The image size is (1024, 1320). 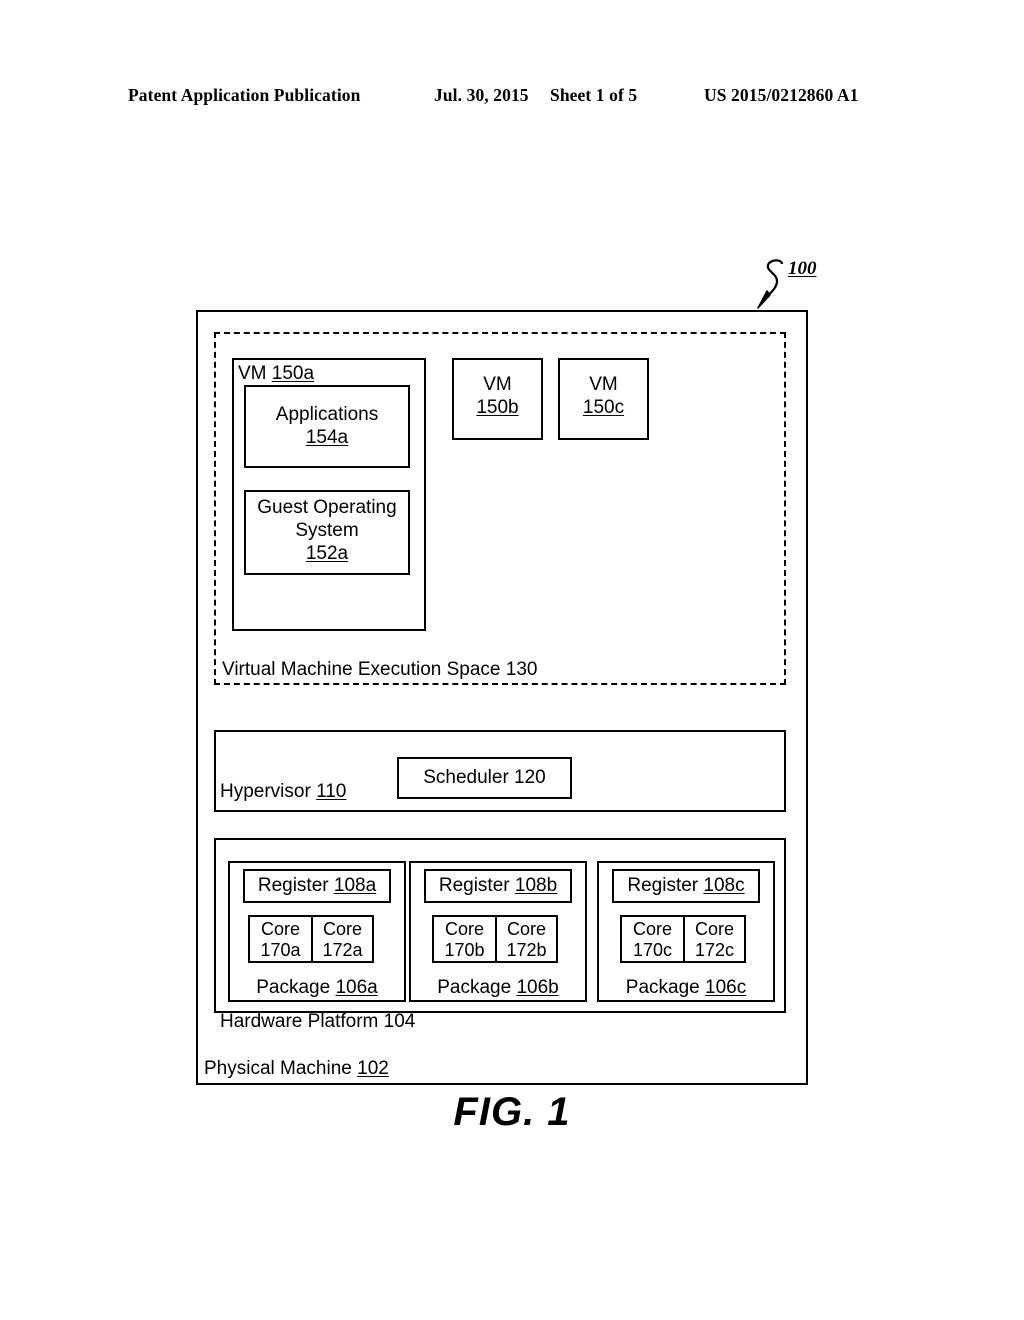 I want to click on cores-group-package-106c: Core 170c Core 172c, so click(x=683, y=939).